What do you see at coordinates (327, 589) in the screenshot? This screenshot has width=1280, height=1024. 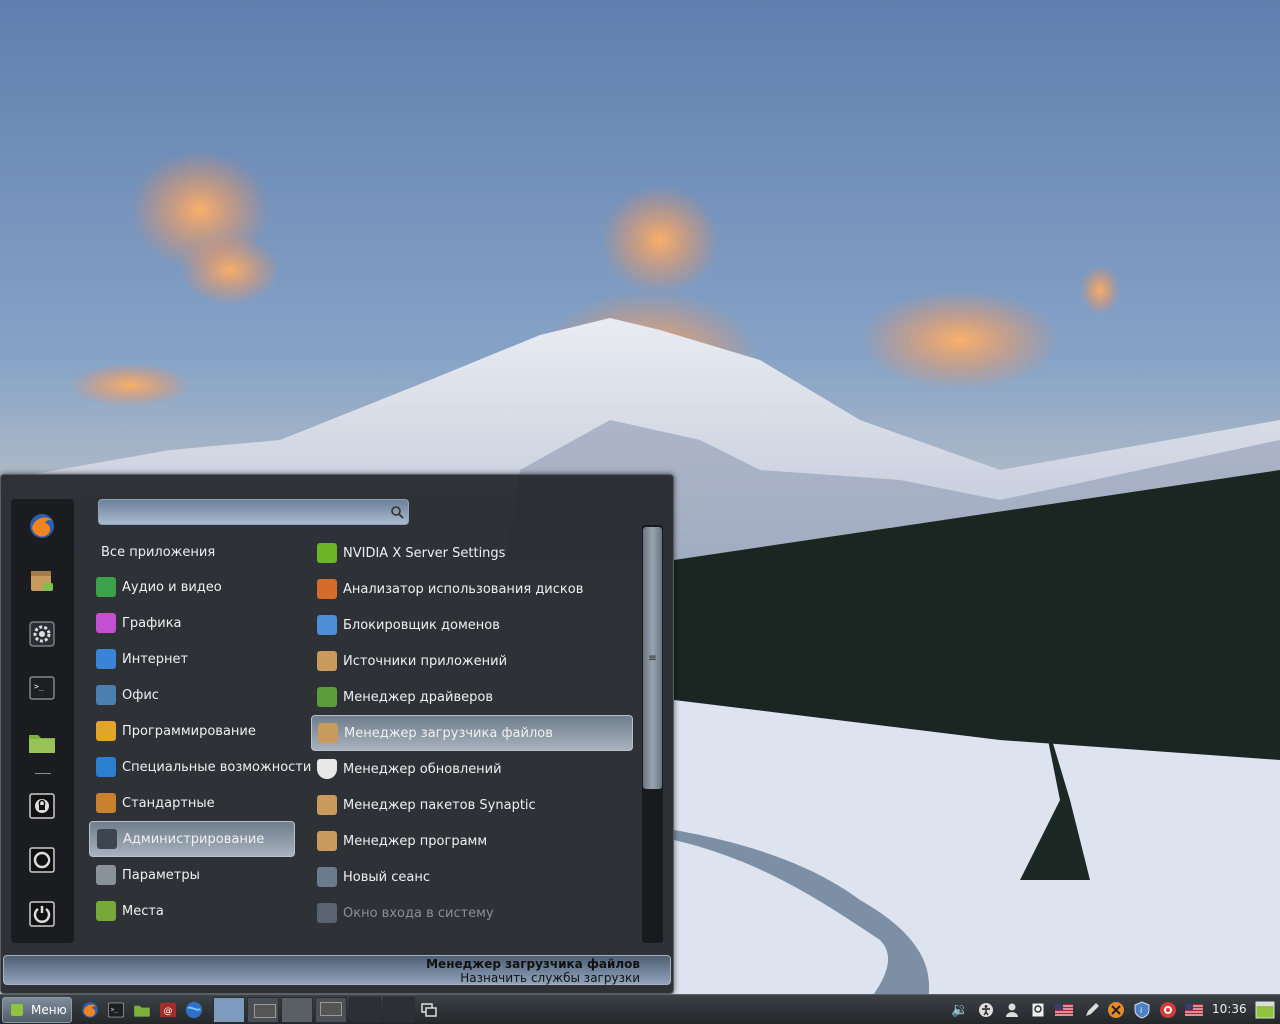 I see `disk-usage-icon` at bounding box center [327, 589].